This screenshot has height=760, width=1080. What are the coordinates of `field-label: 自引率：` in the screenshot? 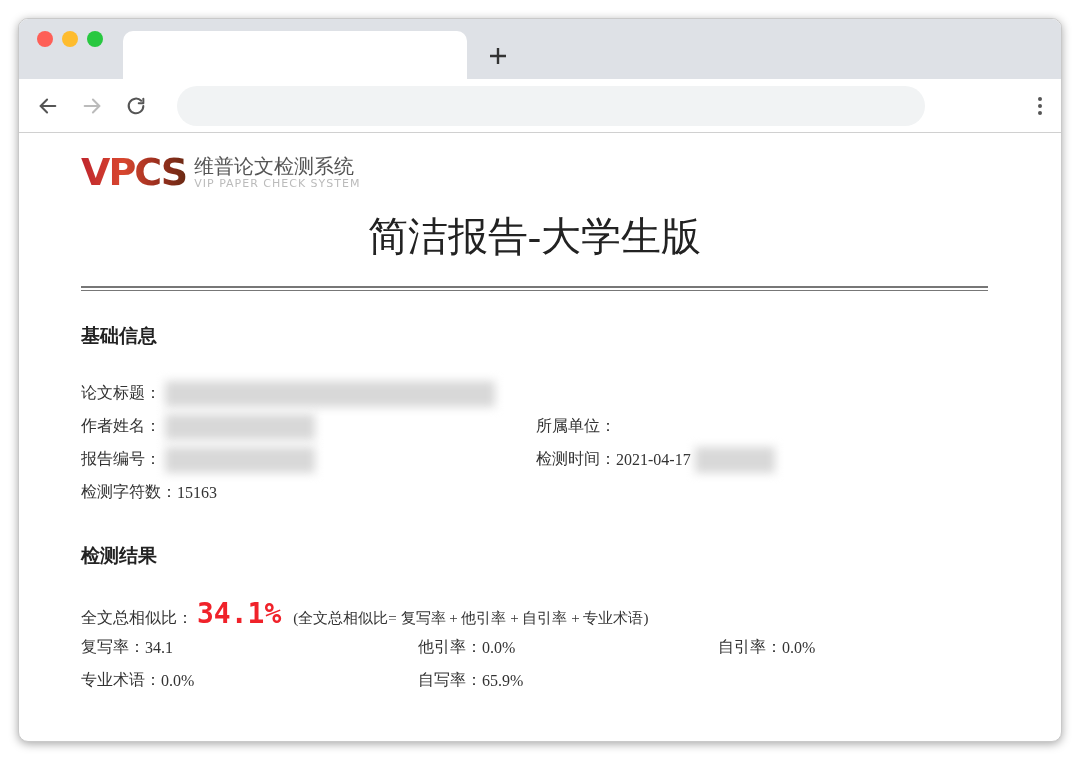 It's located at (750, 647).